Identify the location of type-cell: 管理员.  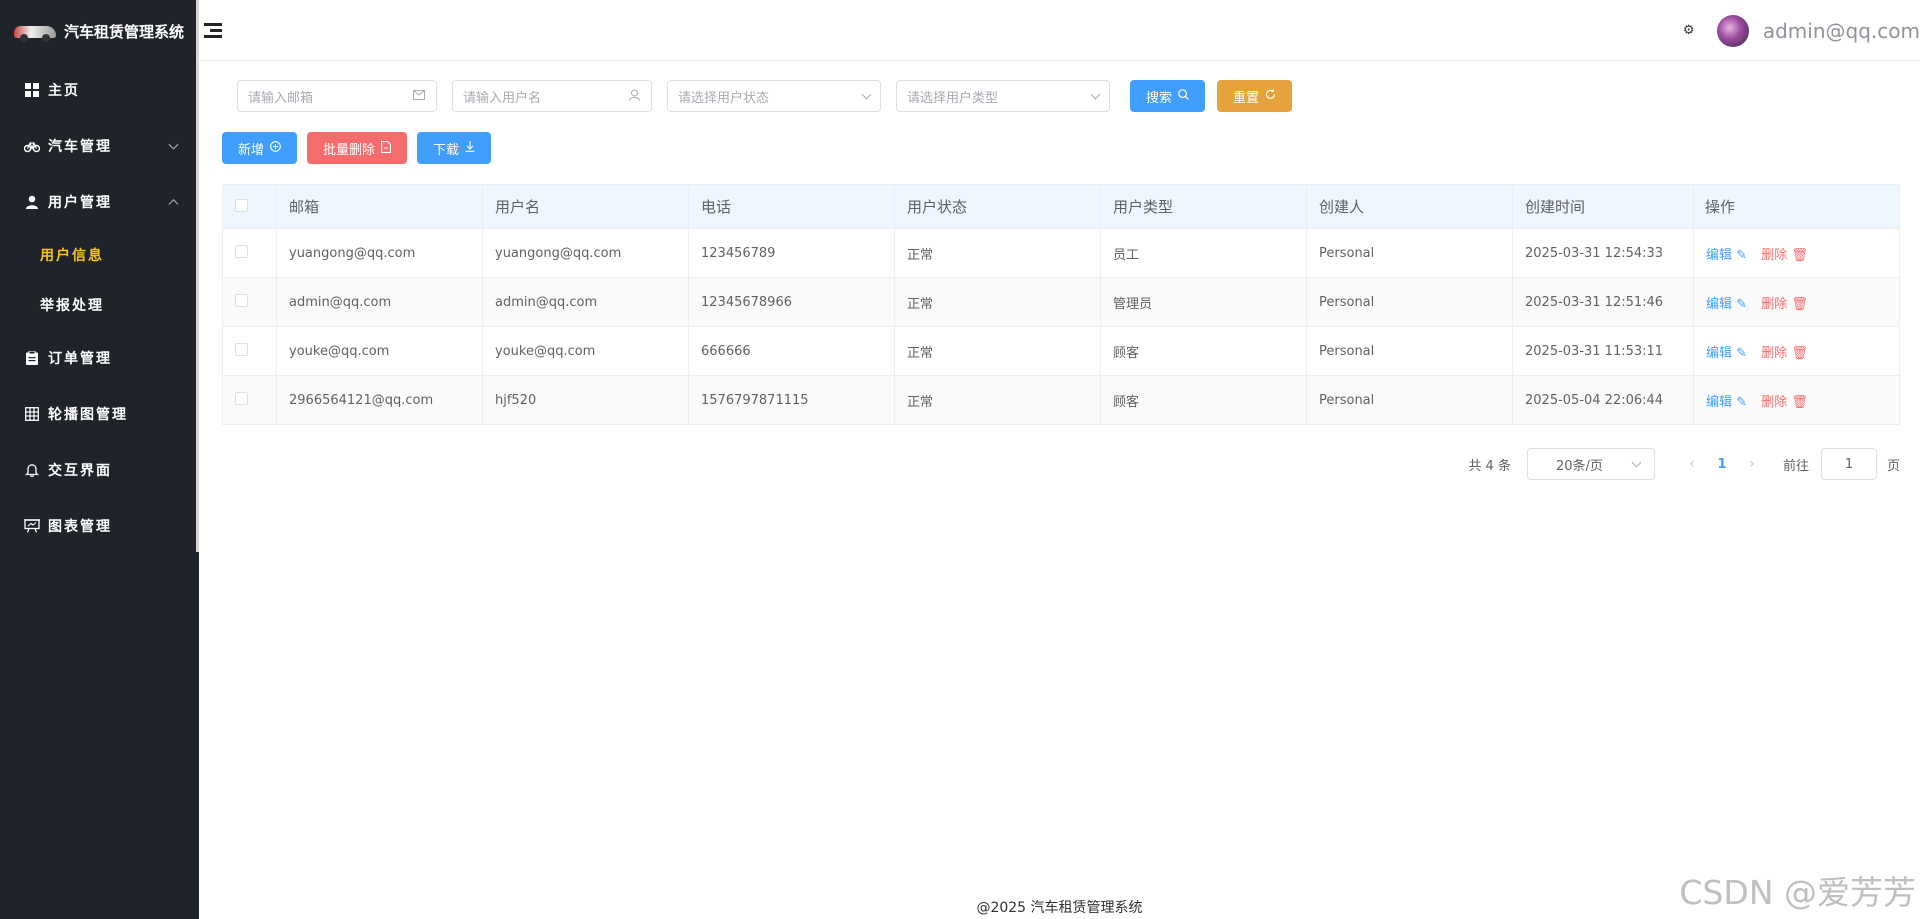
(1203, 302).